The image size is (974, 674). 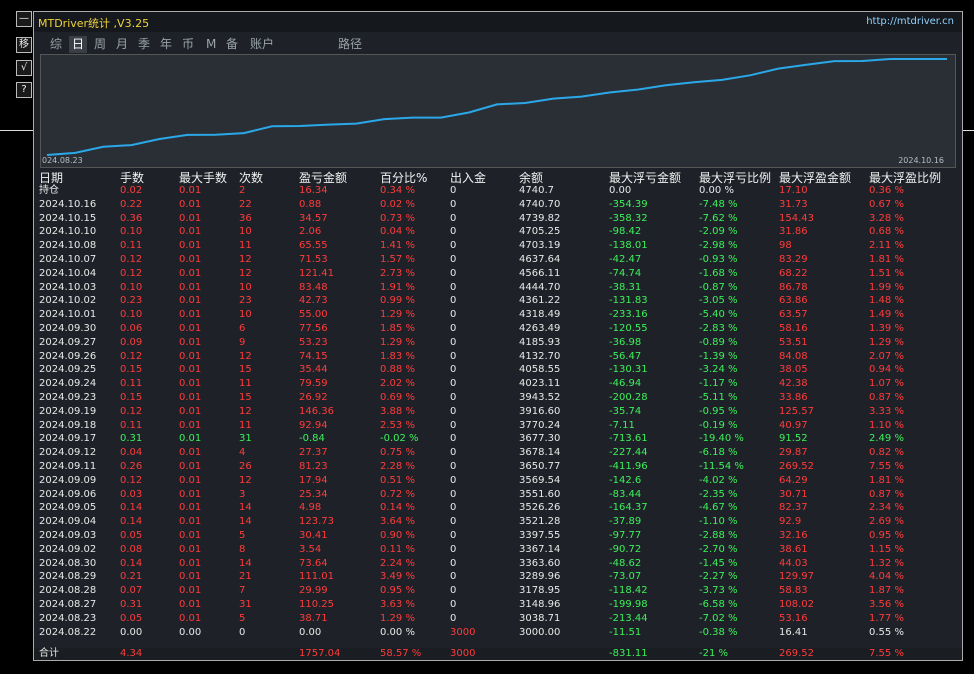 I want to click on table-cell: 2.11 %, so click(x=886, y=246).